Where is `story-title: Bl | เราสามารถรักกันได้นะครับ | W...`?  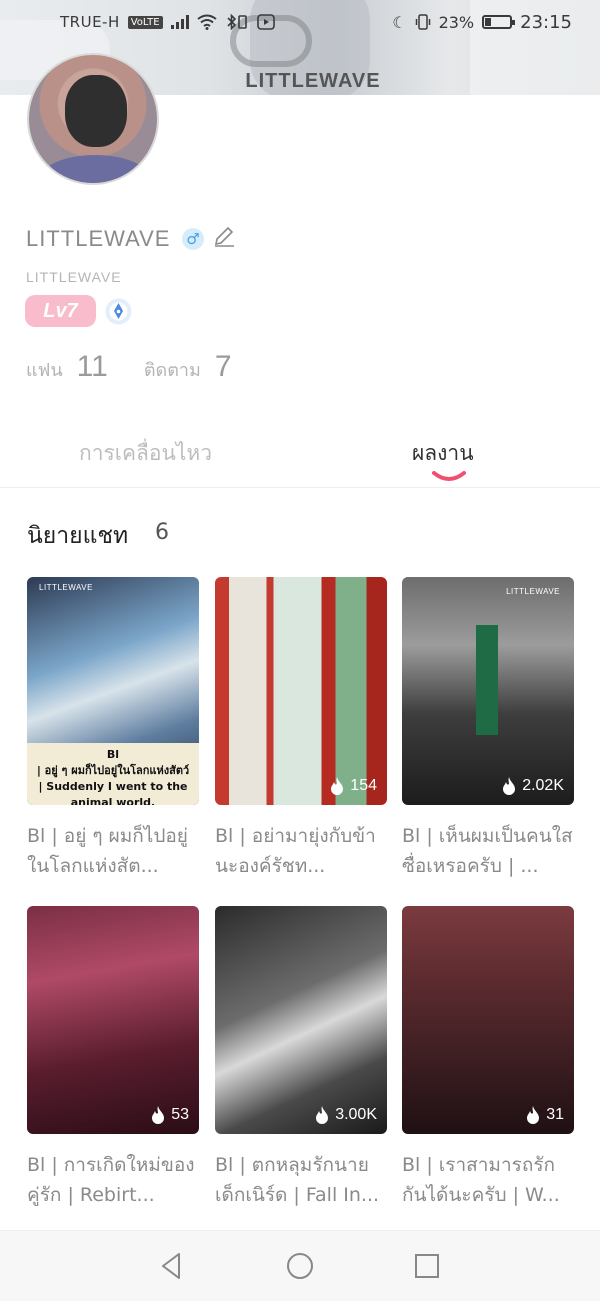 story-title: Bl | เราสามารถรักกันได้นะครับ | W... is located at coordinates (488, 1180).